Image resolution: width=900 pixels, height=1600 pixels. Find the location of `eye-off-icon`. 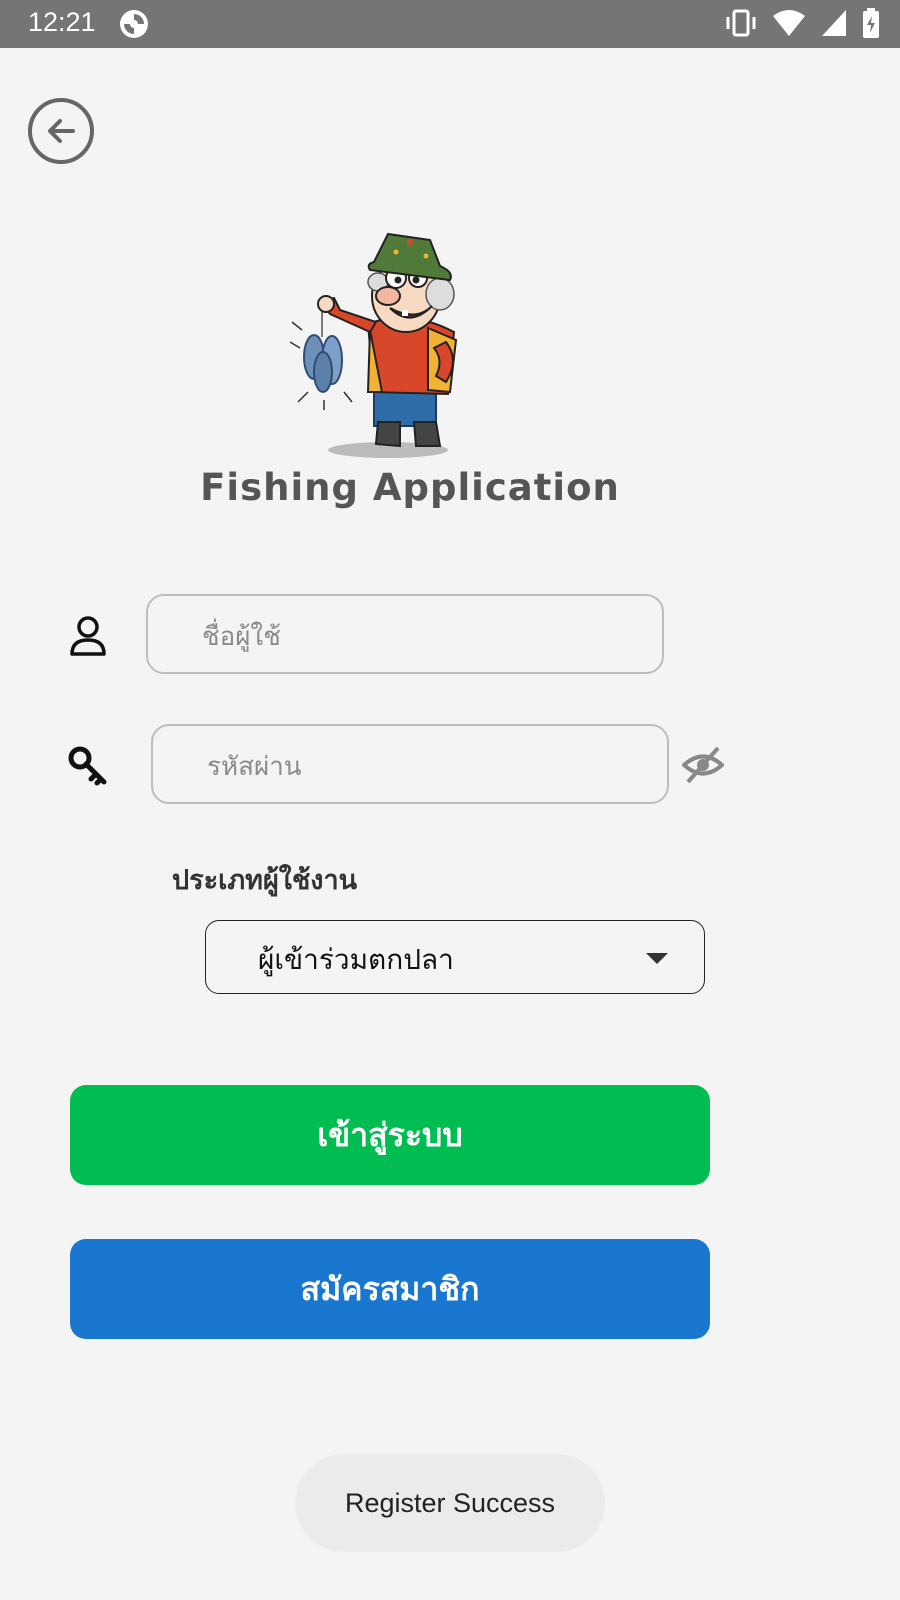

eye-off-icon is located at coordinates (703, 765).